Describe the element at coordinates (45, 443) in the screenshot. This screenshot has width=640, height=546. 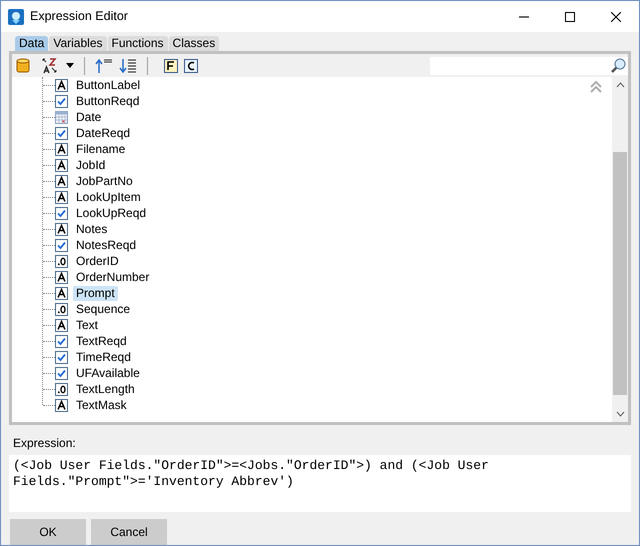
I see `expression-label: Expression:` at that location.